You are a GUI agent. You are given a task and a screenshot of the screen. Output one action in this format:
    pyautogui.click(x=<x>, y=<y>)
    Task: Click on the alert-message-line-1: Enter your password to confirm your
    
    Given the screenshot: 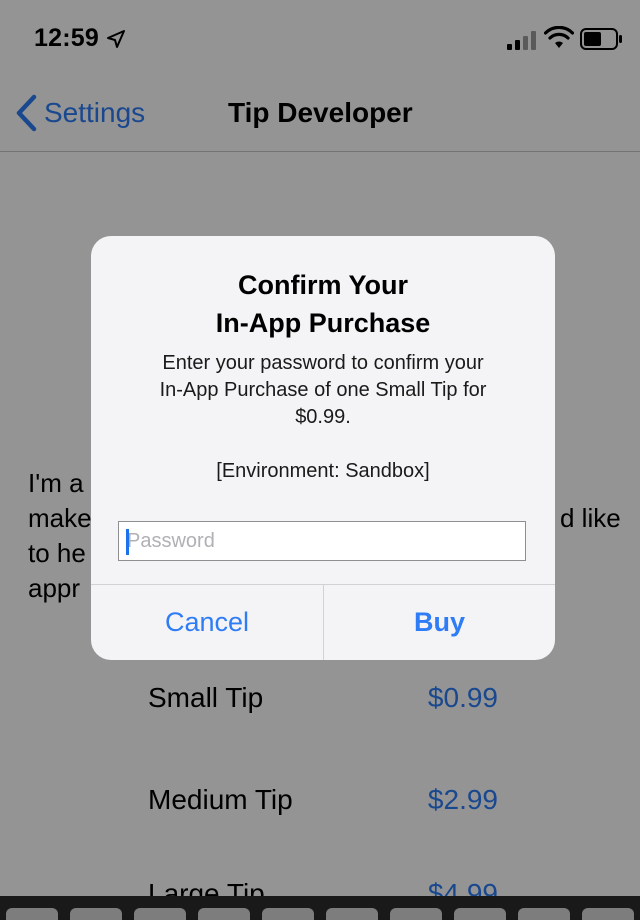 What is the action you would take?
    pyautogui.click(x=323, y=363)
    